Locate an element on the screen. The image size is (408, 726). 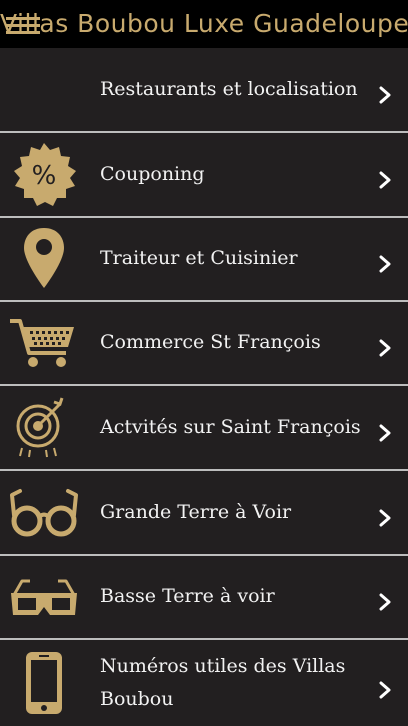
app-title: Villas Boubou Luxe Guadeloupe is located at coordinates (204, 23).